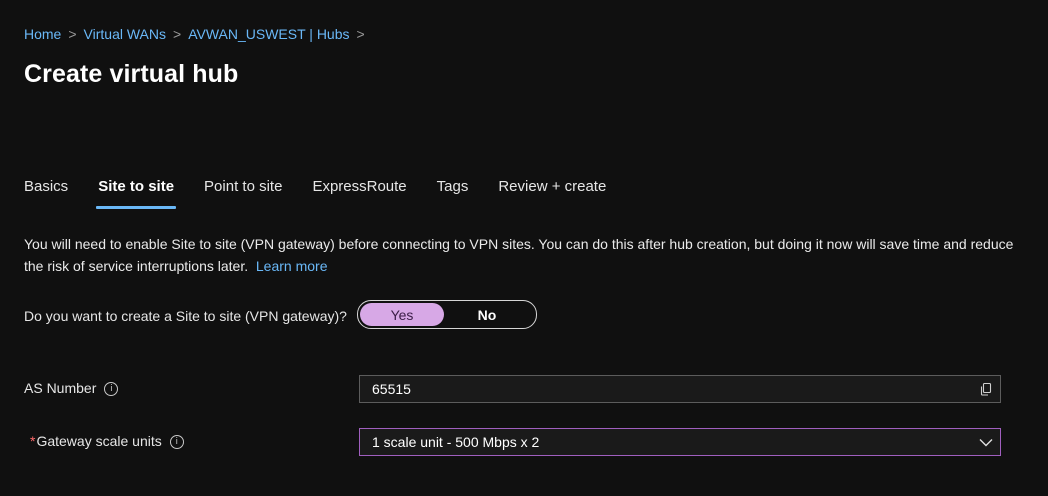  What do you see at coordinates (136, 193) in the screenshot?
I see `tab-site-to-site: Site to site` at bounding box center [136, 193].